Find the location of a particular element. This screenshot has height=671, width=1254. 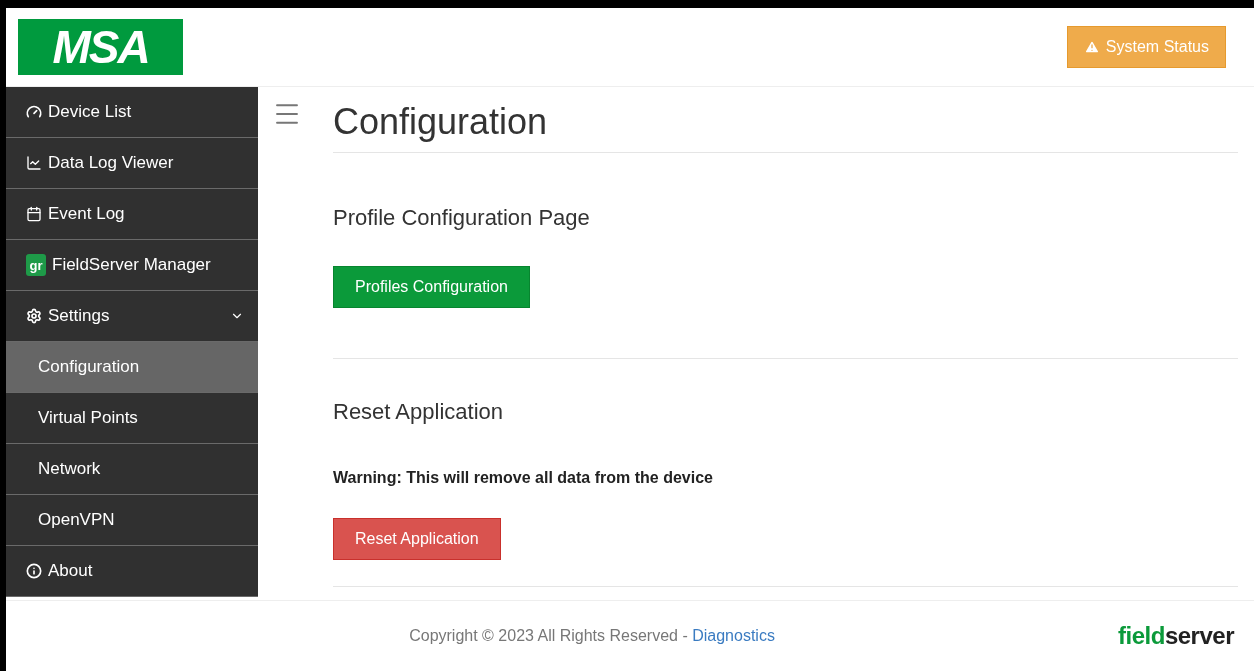

sidebar-item: Event Log is located at coordinates (132, 214).